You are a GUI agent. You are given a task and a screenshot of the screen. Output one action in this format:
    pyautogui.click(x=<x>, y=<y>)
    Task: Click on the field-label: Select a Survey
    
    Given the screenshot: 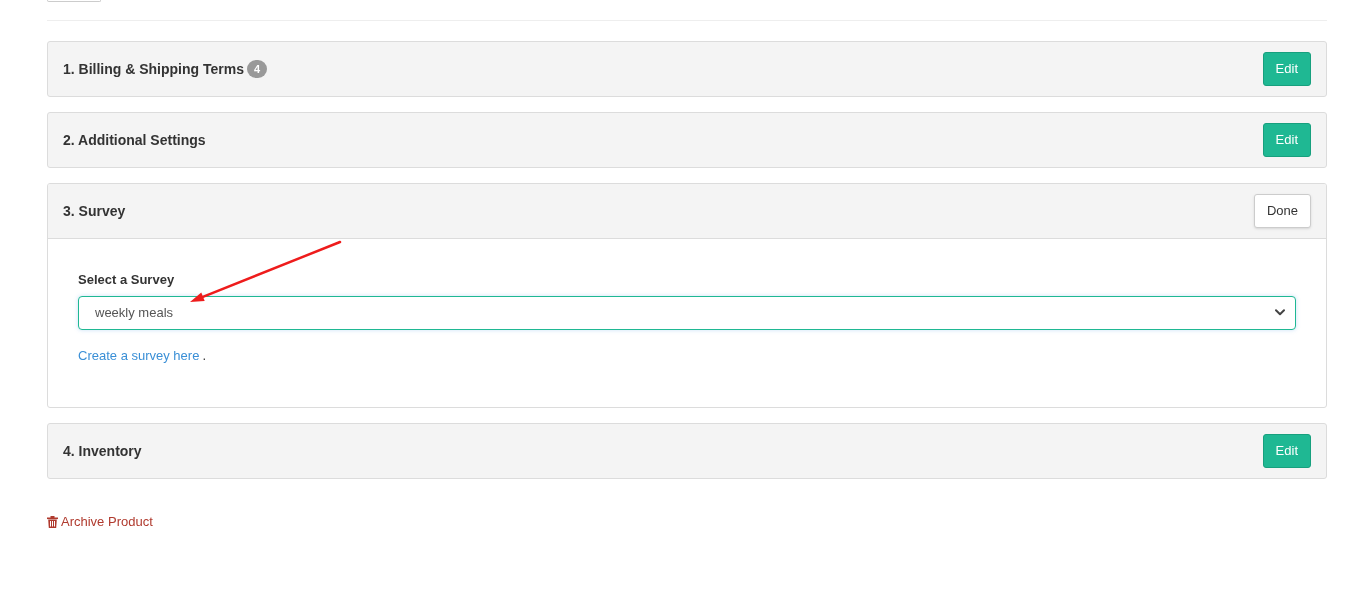 What is the action you would take?
    pyautogui.click(x=127, y=280)
    